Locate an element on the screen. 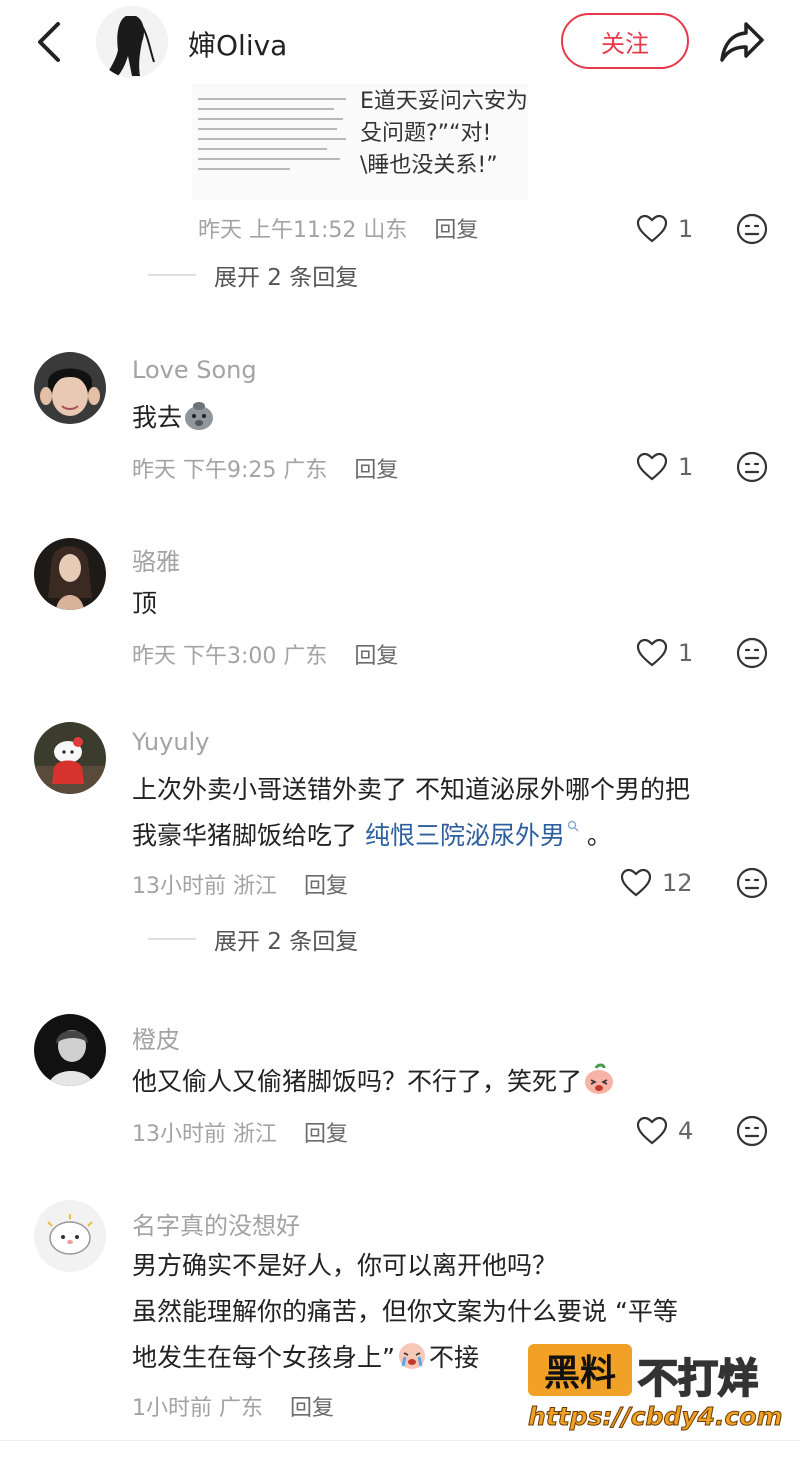  comment-time: 昨天 下午3:00 is located at coordinates (204, 656).